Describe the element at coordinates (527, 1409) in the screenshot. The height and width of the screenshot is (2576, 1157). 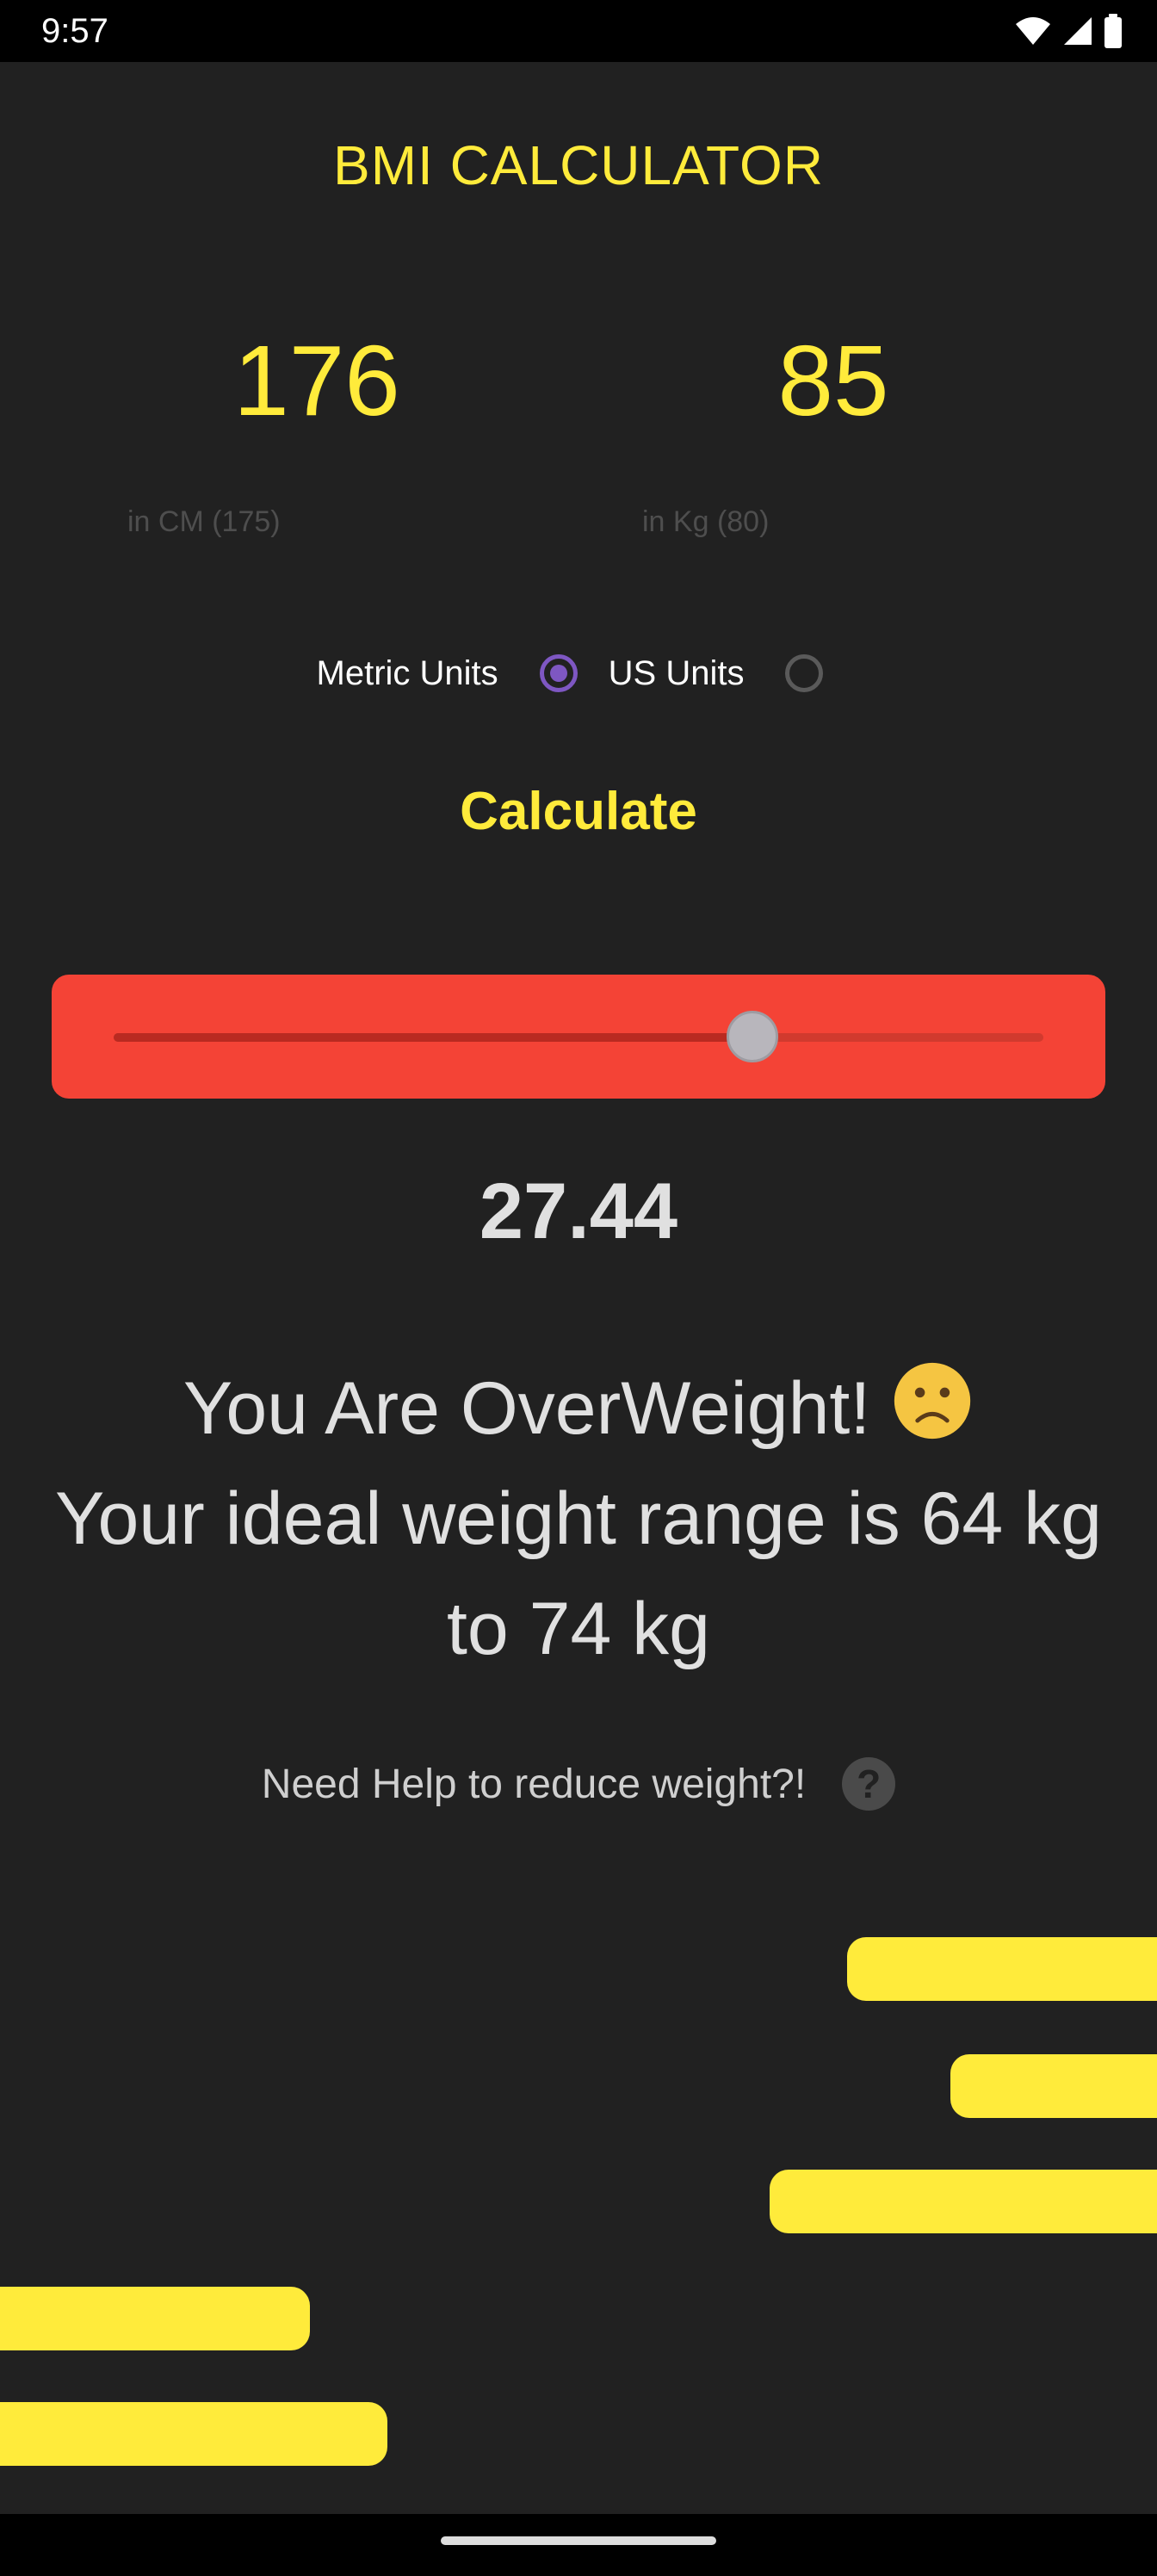
I see `result-status: You Are OverWeight!` at that location.